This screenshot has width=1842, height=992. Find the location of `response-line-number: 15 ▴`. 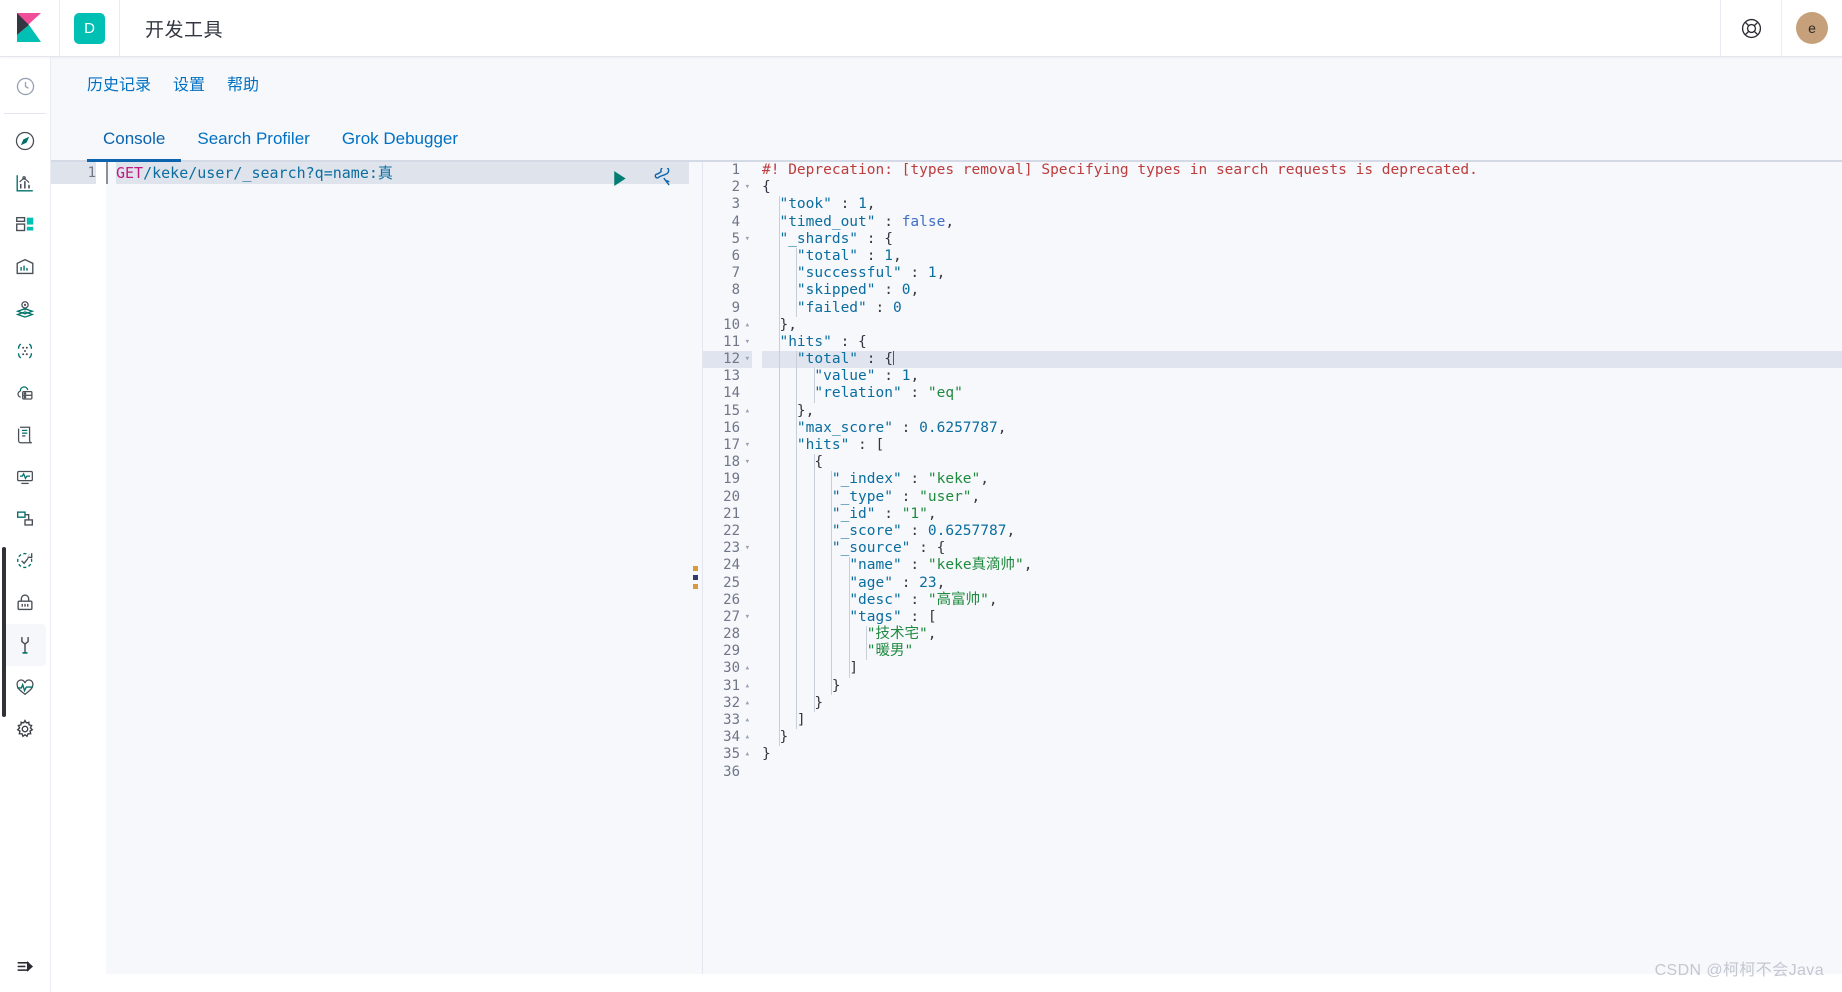

response-line-number: 15 ▴ is located at coordinates (736, 410).